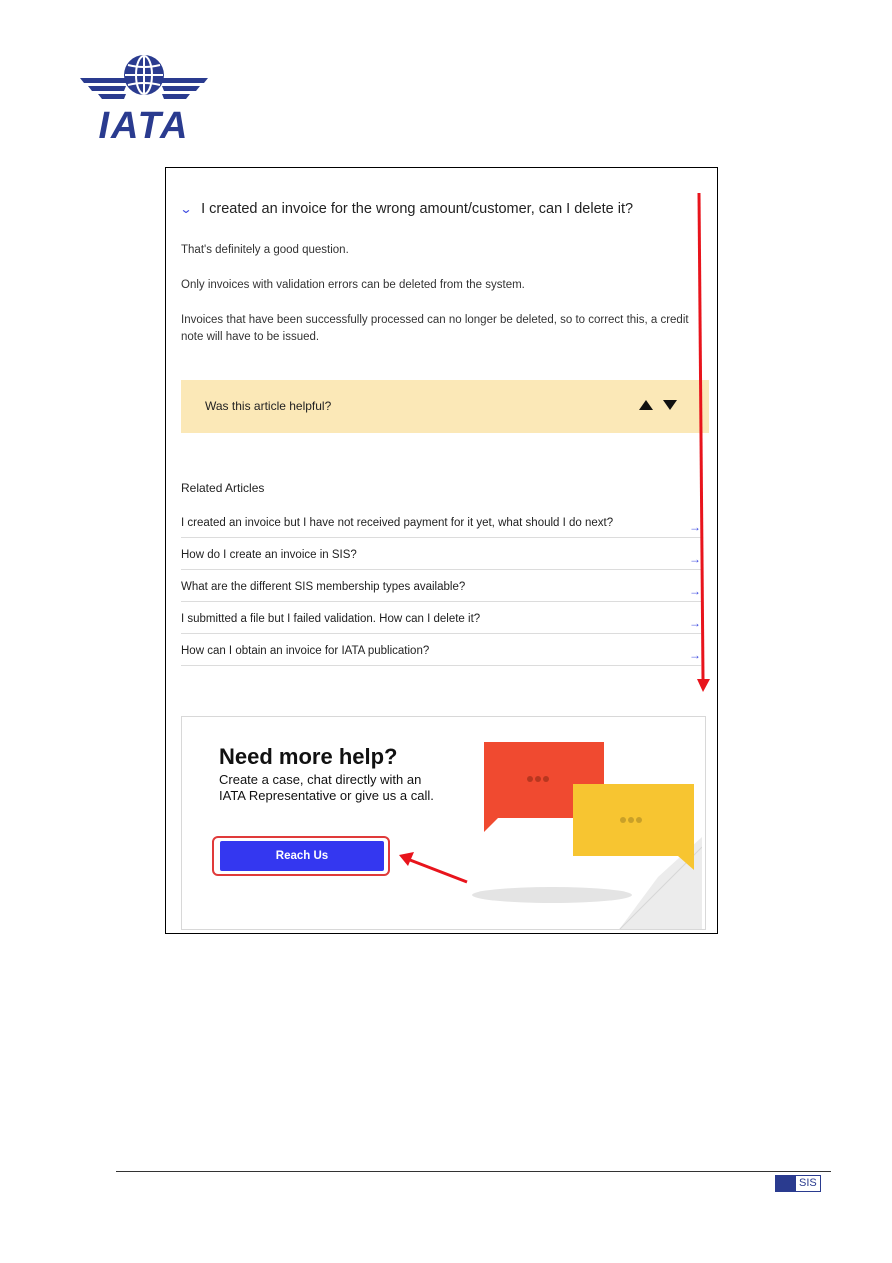  I want to click on sis-badge-text: SIS, so click(808, 1183).